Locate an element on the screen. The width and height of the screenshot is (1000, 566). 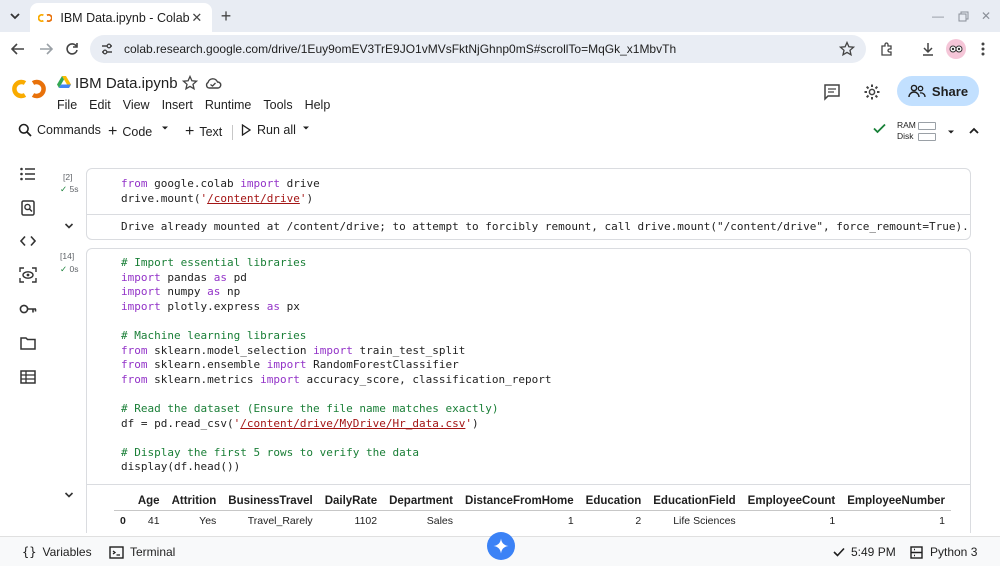
table-cell: 41 is located at coordinates (148, 518).